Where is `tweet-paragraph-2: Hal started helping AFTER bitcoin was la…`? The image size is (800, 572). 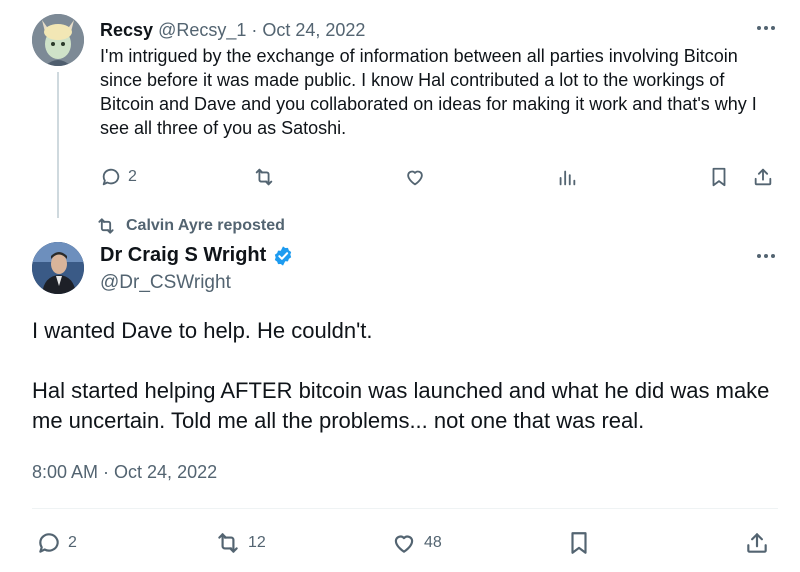 tweet-paragraph-2: Hal started helping AFTER bitcoin was la… is located at coordinates (401, 405).